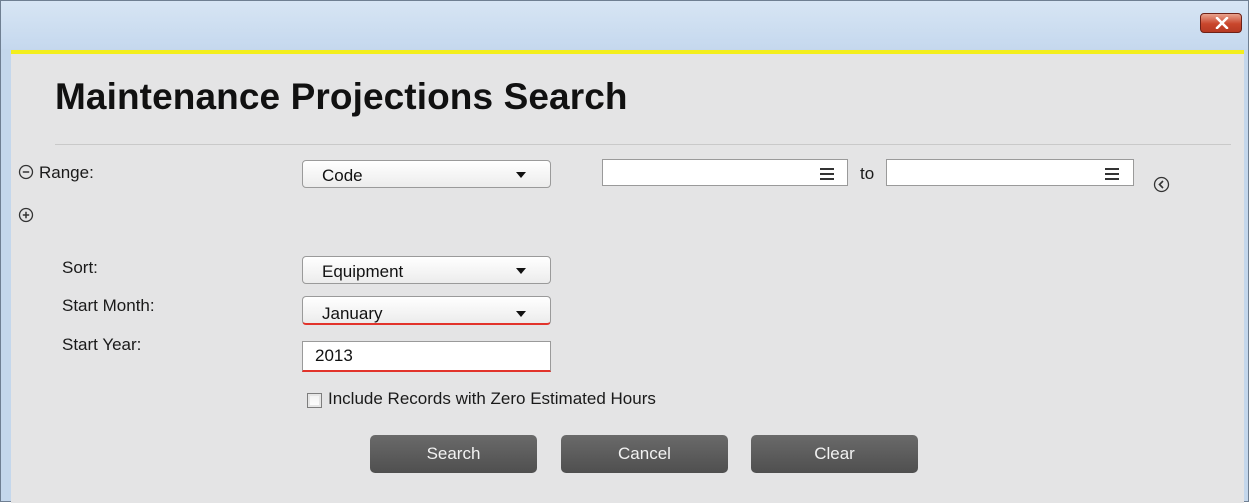 This screenshot has width=1249, height=503. What do you see at coordinates (314, 400) in the screenshot?
I see `include-zero-checkbox` at bounding box center [314, 400].